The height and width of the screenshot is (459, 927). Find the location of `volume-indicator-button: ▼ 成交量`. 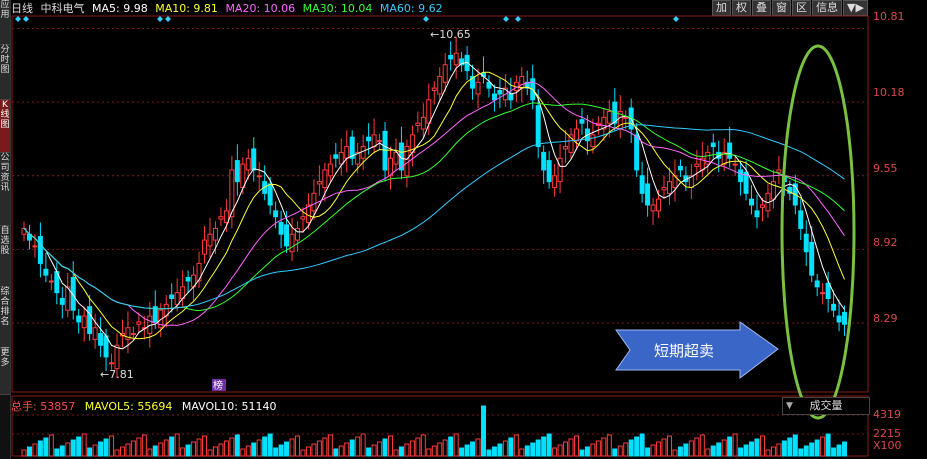

volume-indicator-button: ▼ 成交量 is located at coordinates (826, 406).